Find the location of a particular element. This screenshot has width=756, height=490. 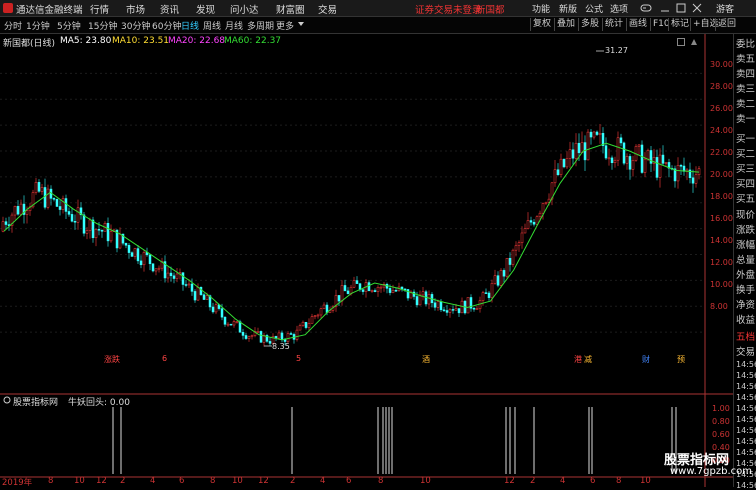

event-marker: 财 is located at coordinates (646, 359).